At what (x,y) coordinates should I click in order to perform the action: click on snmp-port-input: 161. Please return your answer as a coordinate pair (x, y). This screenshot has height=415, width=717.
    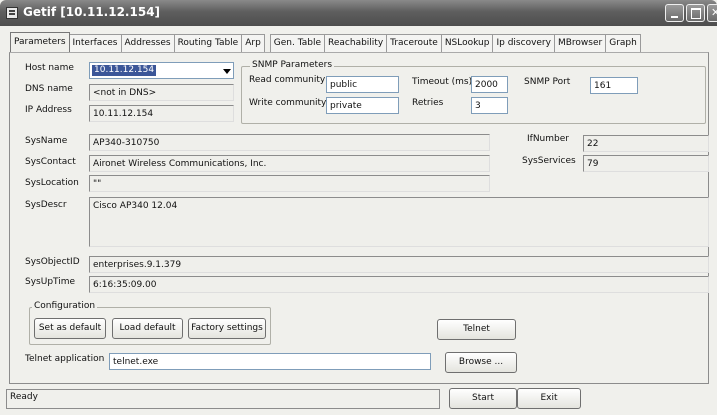
    Looking at the image, I should click on (614, 85).